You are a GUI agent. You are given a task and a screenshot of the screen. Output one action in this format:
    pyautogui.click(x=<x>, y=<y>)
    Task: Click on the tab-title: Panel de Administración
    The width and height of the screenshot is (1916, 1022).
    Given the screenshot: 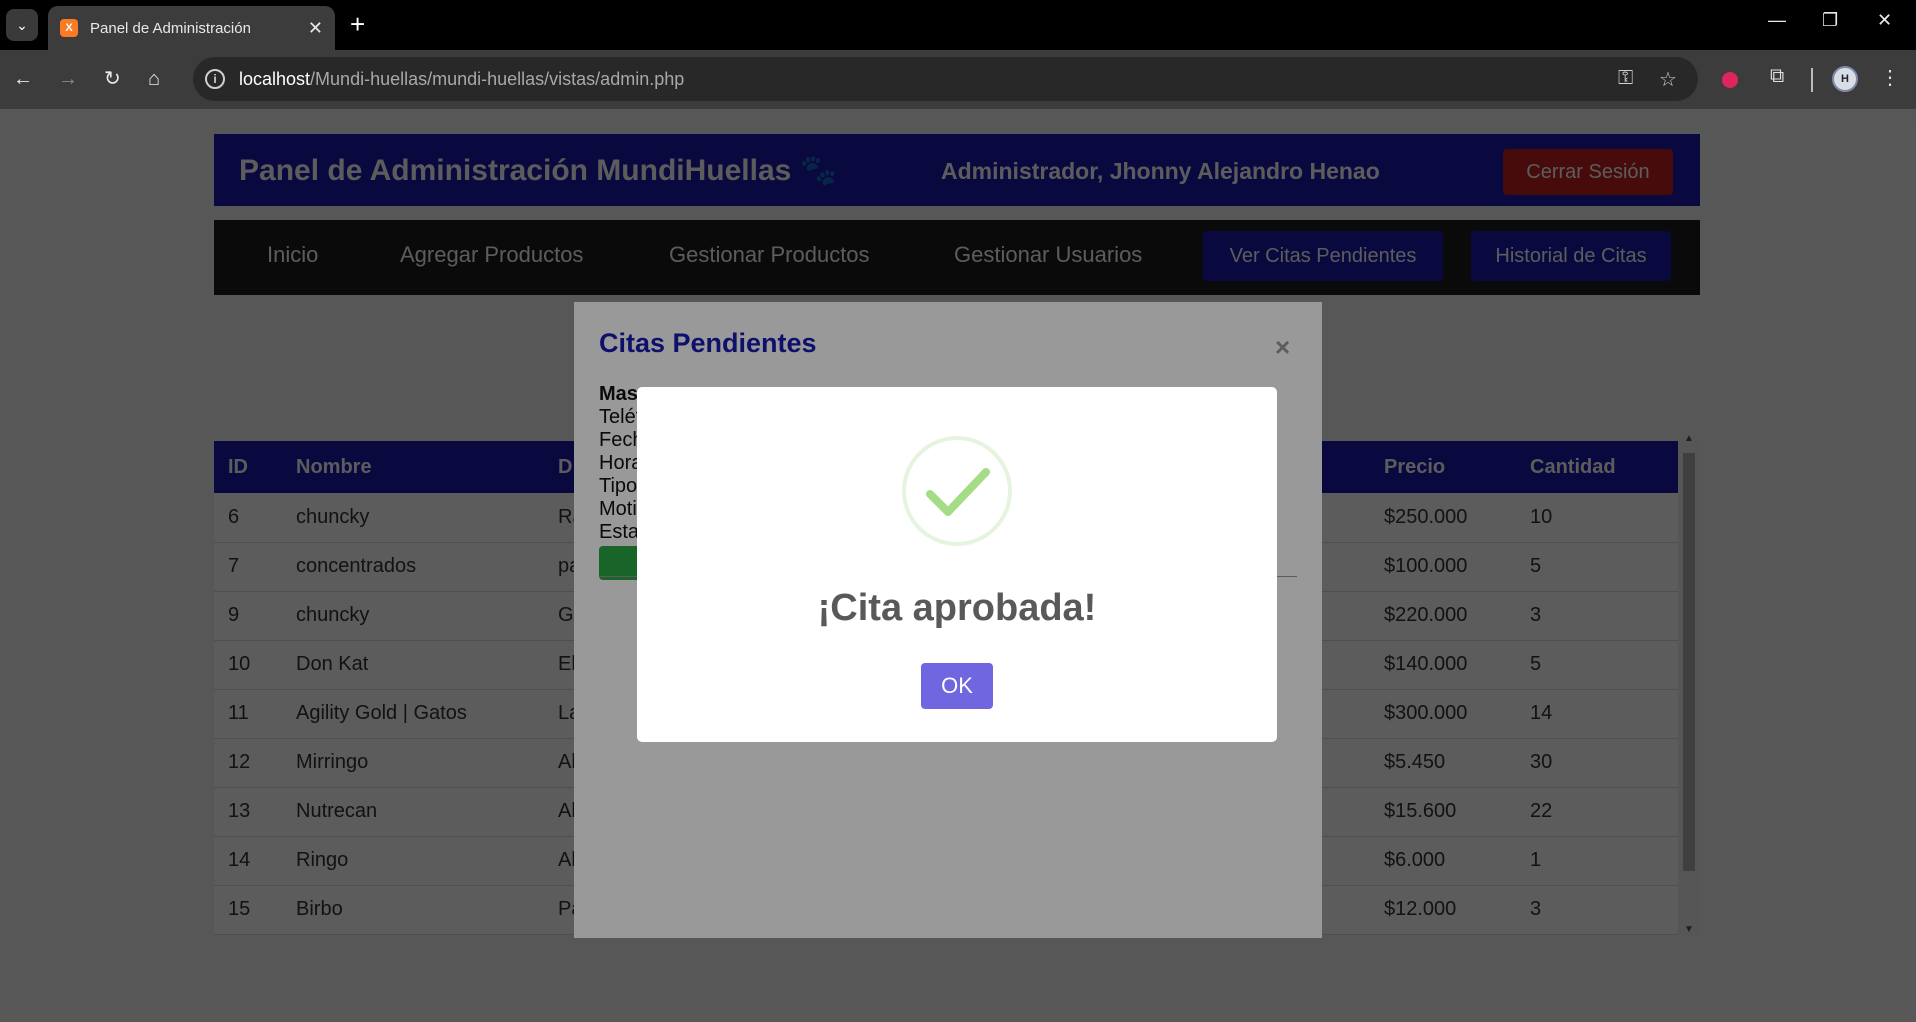 What is the action you would take?
    pyautogui.click(x=170, y=28)
    